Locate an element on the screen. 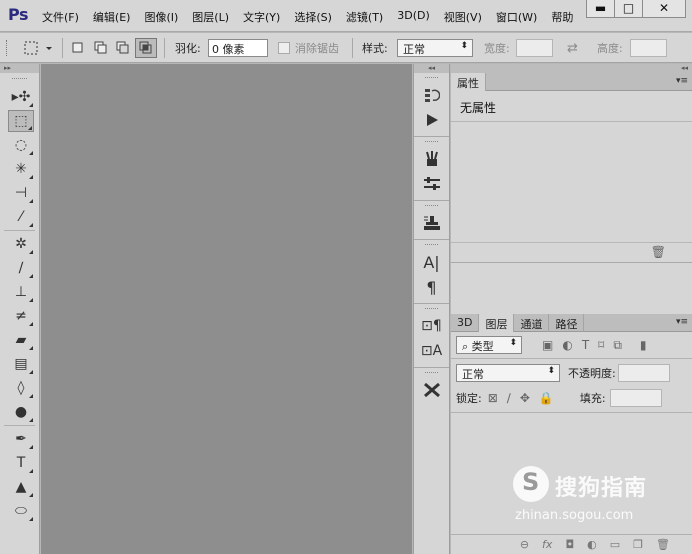  menu-help: 帮助 is located at coordinates (562, 17).